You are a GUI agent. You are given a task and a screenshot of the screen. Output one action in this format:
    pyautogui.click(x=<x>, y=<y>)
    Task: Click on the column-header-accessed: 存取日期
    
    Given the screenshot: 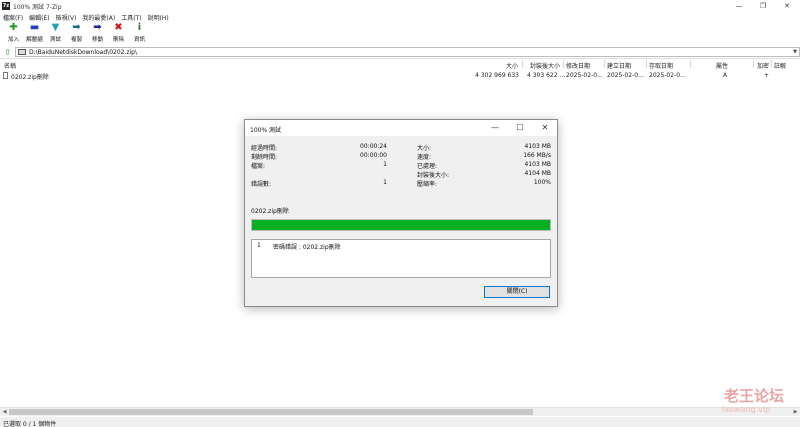 What is the action you would take?
    pyautogui.click(x=661, y=65)
    